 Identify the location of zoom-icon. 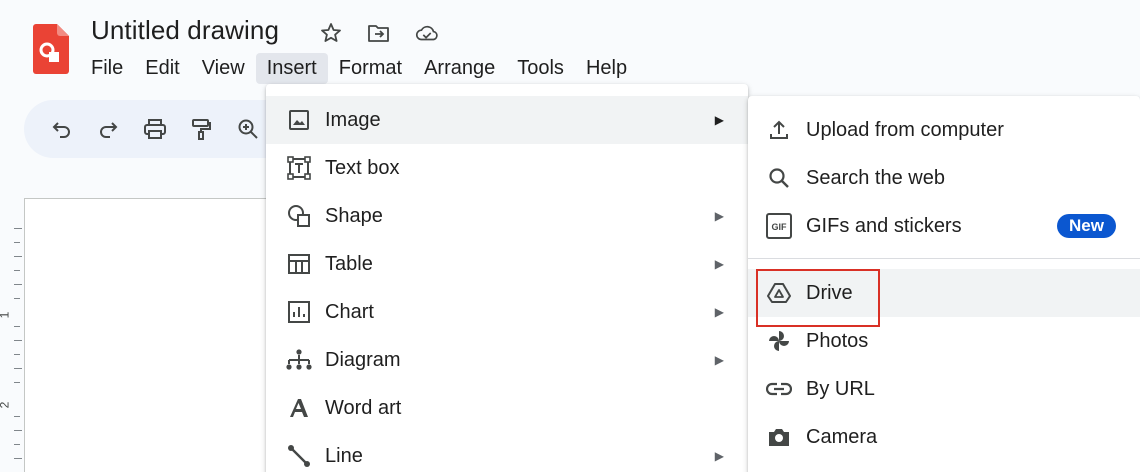
(248, 129).